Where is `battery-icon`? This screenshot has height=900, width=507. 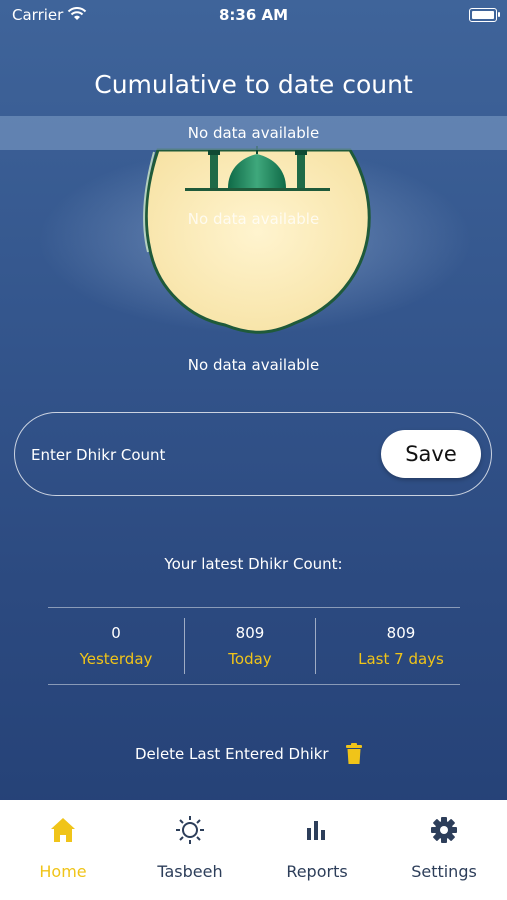 battery-icon is located at coordinates (484, 15).